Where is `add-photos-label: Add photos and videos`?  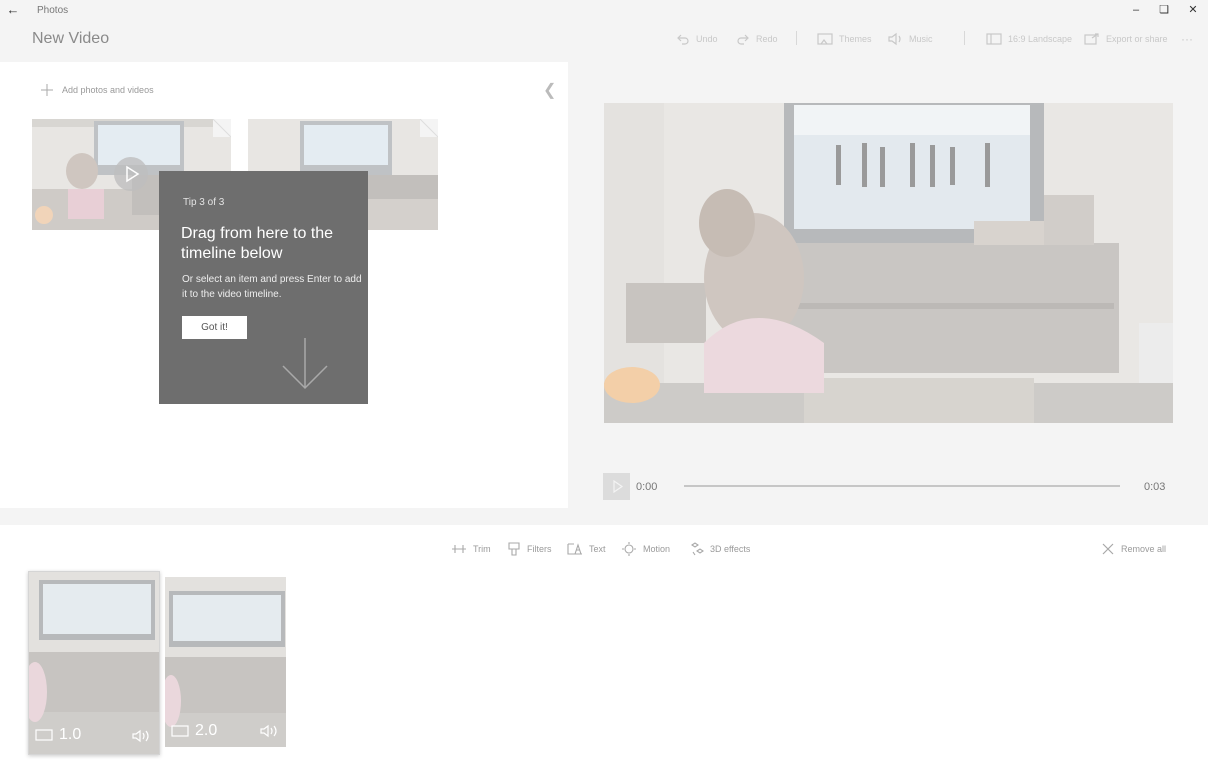
add-photos-label: Add photos and videos is located at coordinates (108, 90).